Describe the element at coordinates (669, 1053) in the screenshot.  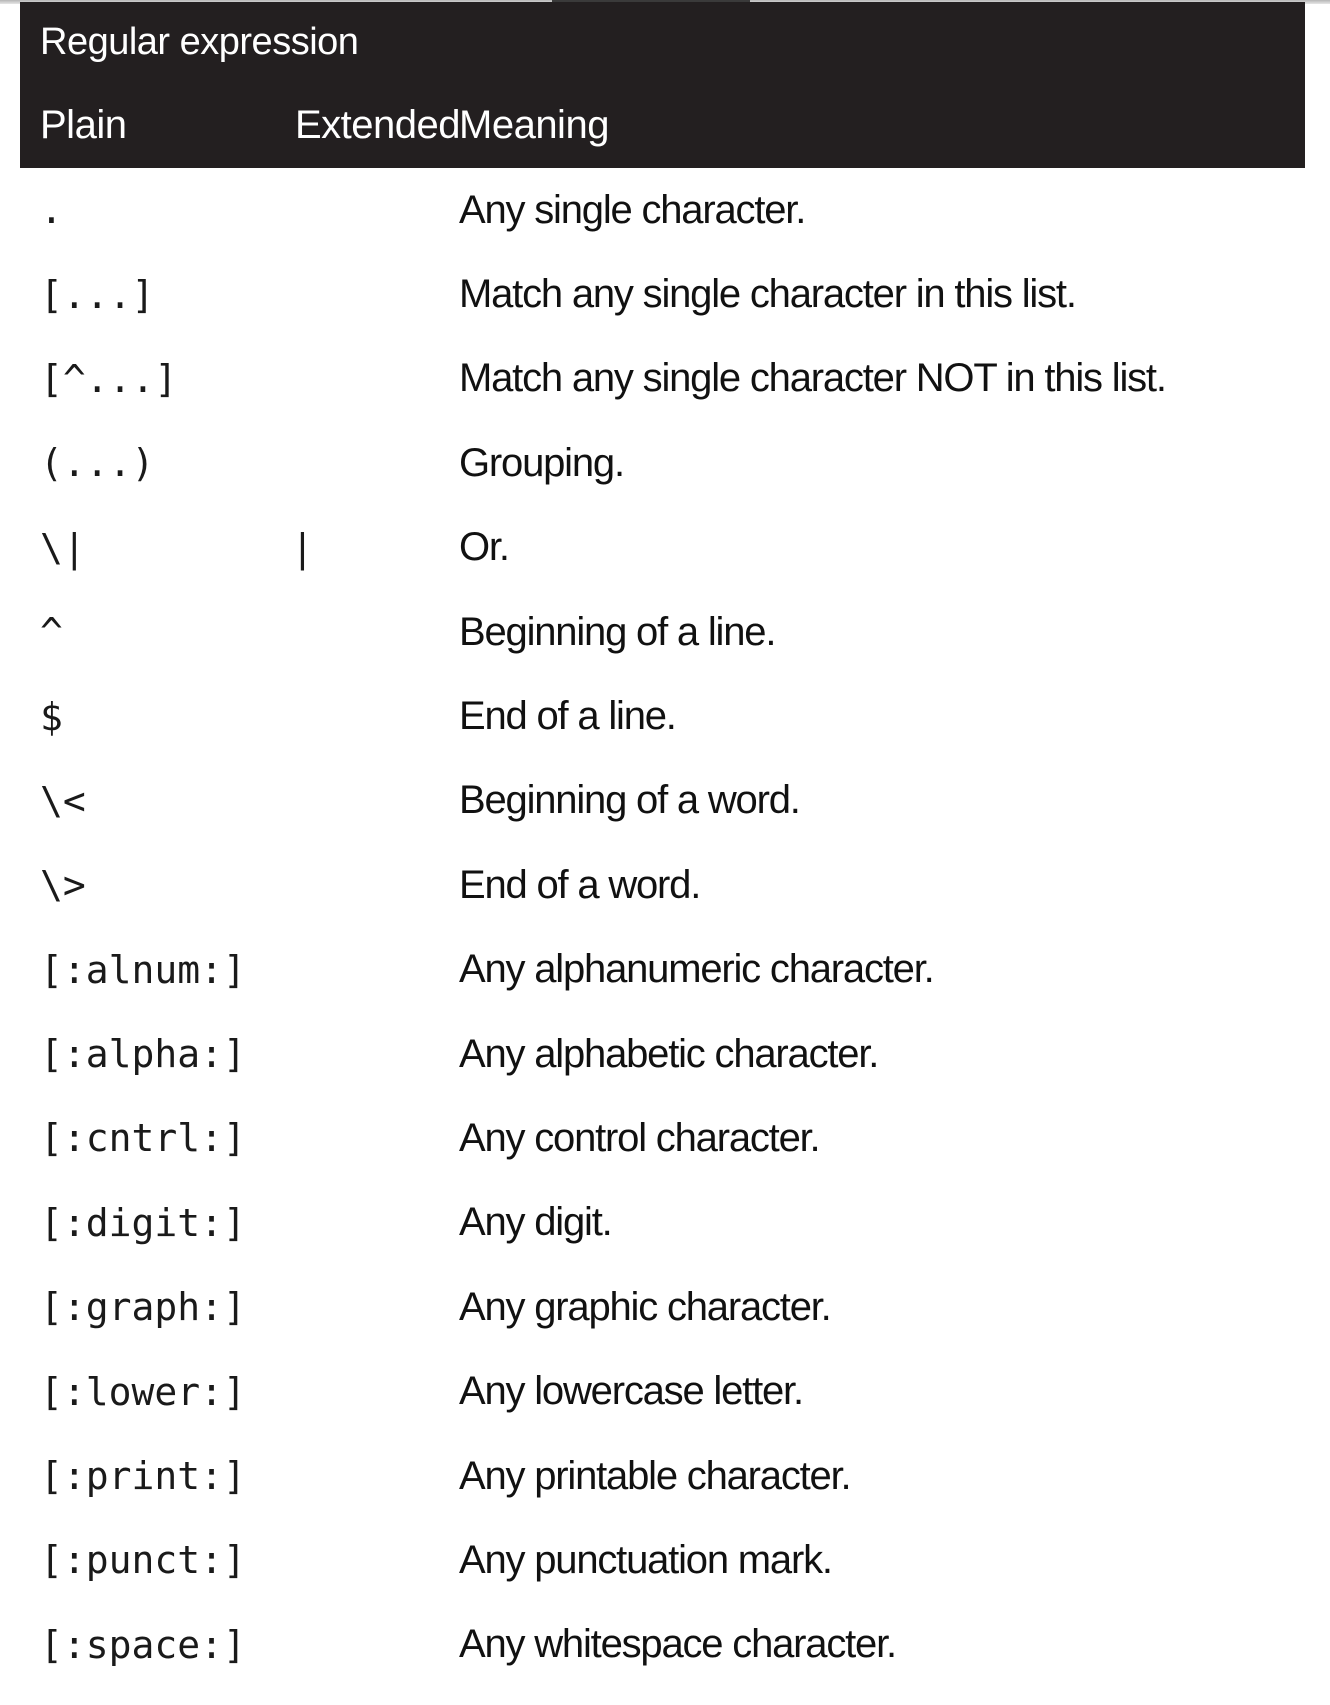
I see `meaning-cell: Any alphabetic character.` at that location.